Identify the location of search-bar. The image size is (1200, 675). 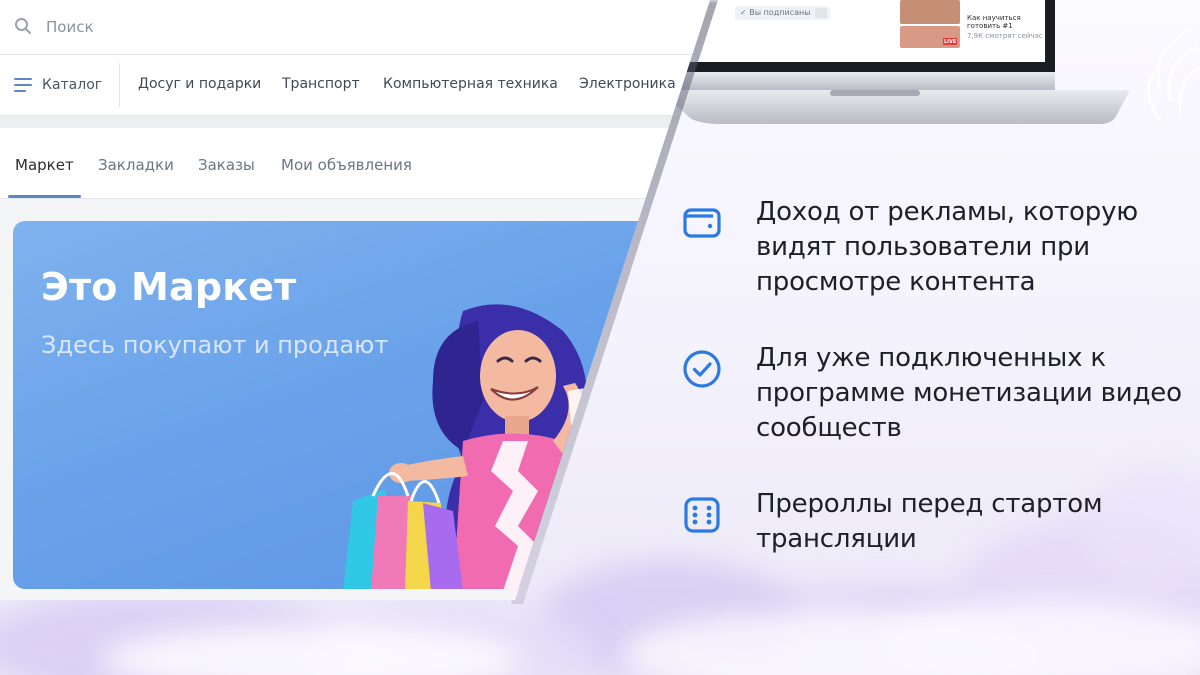
(355, 27).